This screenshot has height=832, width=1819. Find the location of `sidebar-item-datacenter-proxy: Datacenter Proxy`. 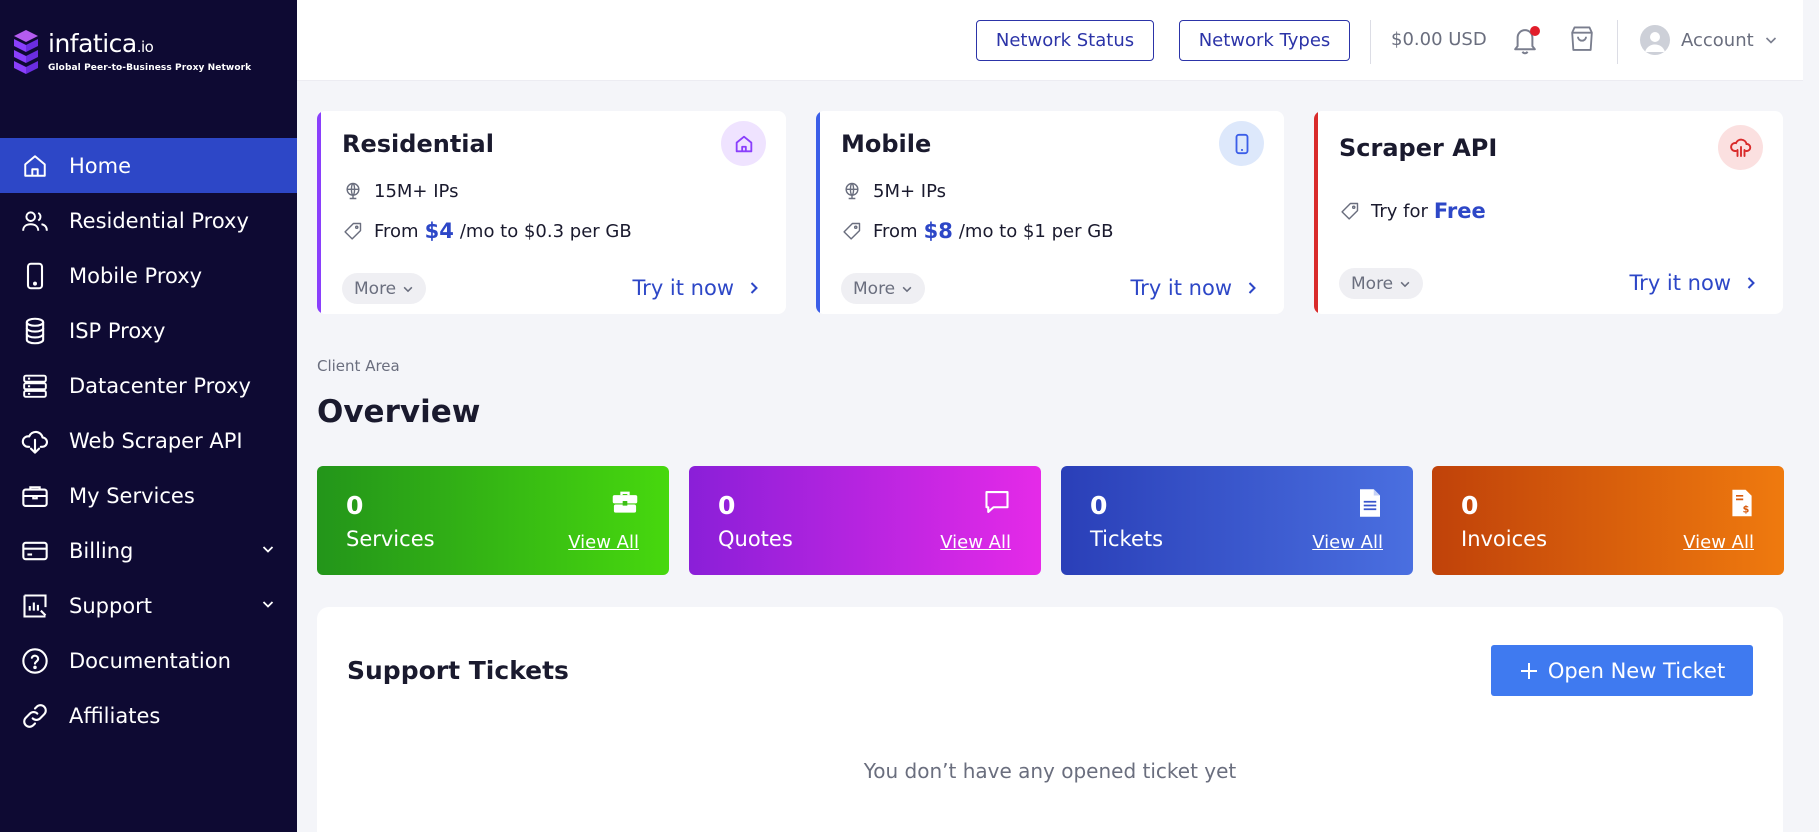

sidebar-item-datacenter-proxy: Datacenter Proxy is located at coordinates (148, 385).